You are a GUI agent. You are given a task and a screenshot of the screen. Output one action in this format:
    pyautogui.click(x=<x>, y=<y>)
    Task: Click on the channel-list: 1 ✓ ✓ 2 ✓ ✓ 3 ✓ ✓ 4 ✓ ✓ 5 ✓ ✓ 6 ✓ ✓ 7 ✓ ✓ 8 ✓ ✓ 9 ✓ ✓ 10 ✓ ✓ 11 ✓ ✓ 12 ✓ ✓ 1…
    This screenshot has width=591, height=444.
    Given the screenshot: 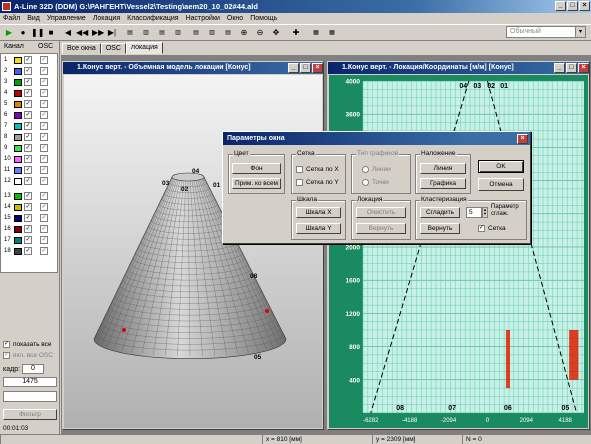 What is the action you would take?
    pyautogui.click(x=29, y=163)
    